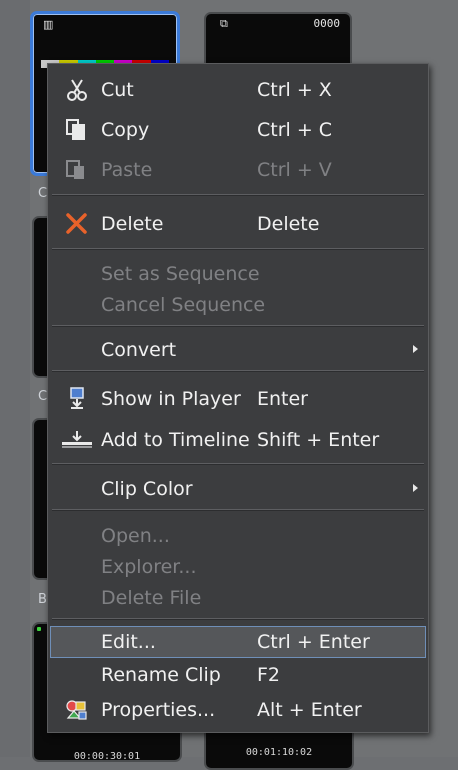 This screenshot has width=458, height=770. What do you see at coordinates (77, 90) in the screenshot?
I see `scissors-icon` at bounding box center [77, 90].